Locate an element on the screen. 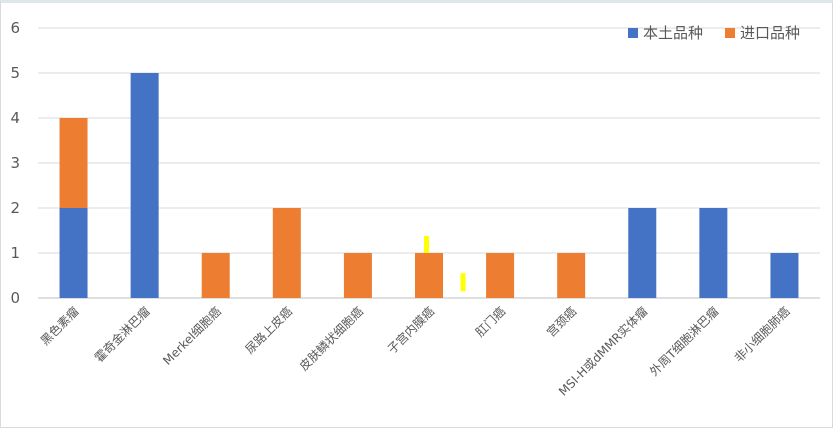 Image resolution: width=835 pixels, height=430 pixels. x-category-label: 非小细胞肺癌 is located at coordinates (762, 335).